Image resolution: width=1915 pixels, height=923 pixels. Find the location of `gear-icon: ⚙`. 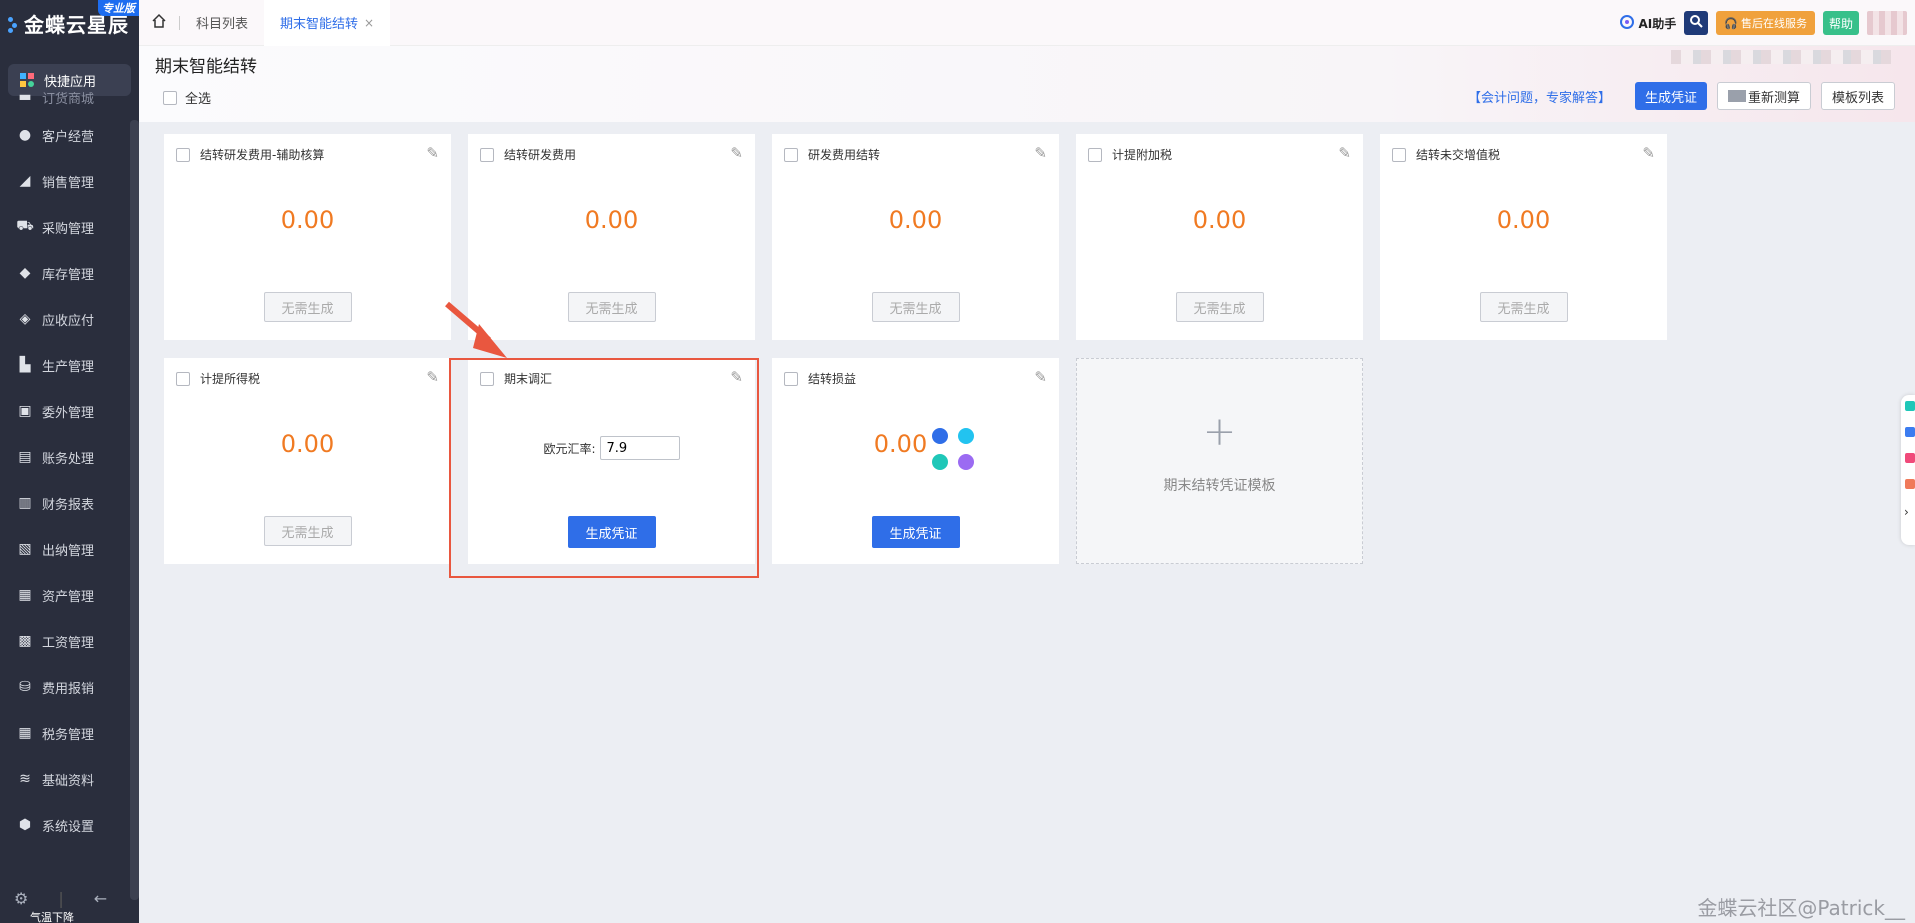

gear-icon: ⚙ is located at coordinates (21, 898).